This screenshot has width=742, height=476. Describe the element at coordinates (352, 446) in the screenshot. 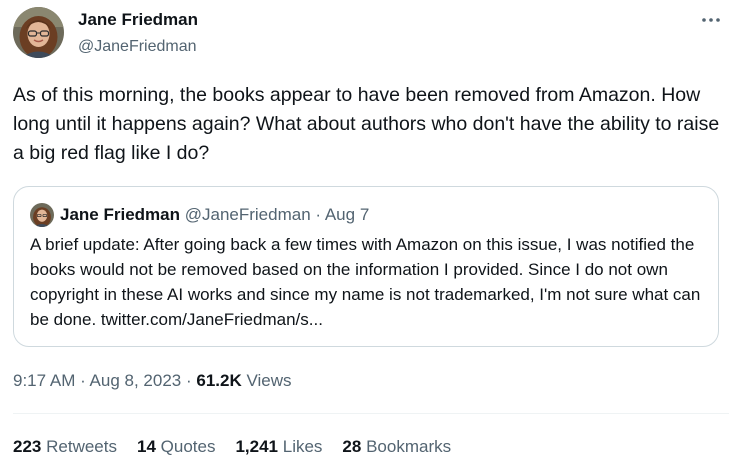

I see `bookmarks-count: 28` at that location.